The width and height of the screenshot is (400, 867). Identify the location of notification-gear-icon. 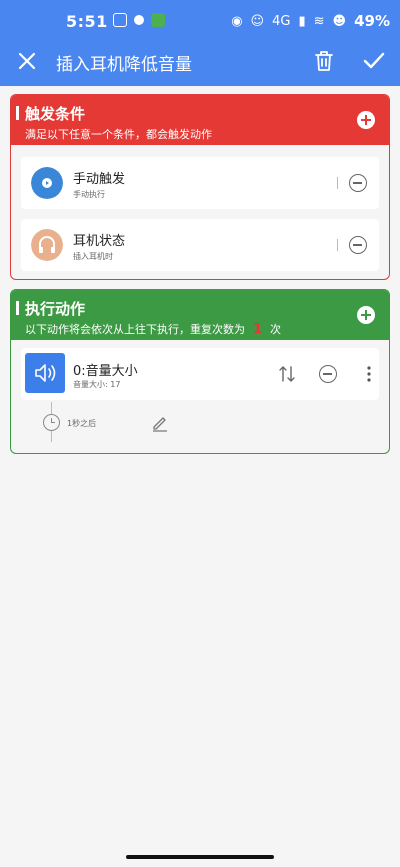
(139, 20).